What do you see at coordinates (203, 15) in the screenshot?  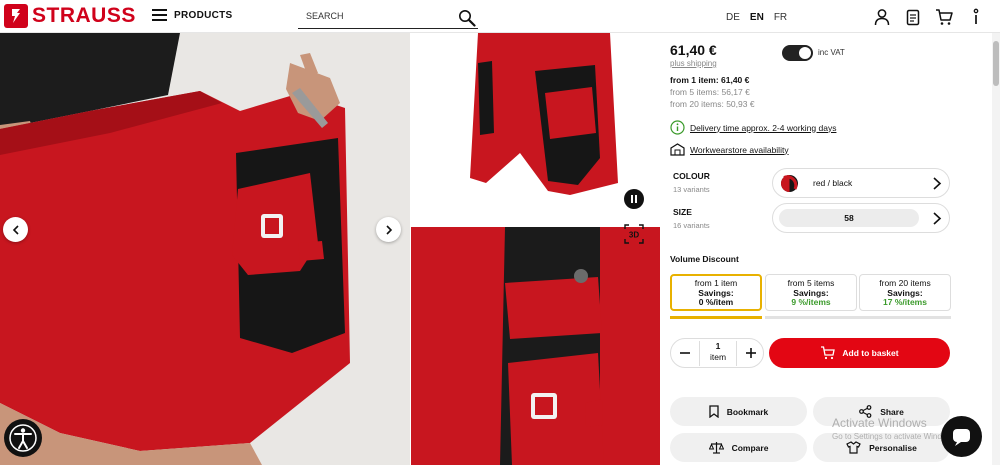 I see `products-menu-label: PRODUCTS` at bounding box center [203, 15].